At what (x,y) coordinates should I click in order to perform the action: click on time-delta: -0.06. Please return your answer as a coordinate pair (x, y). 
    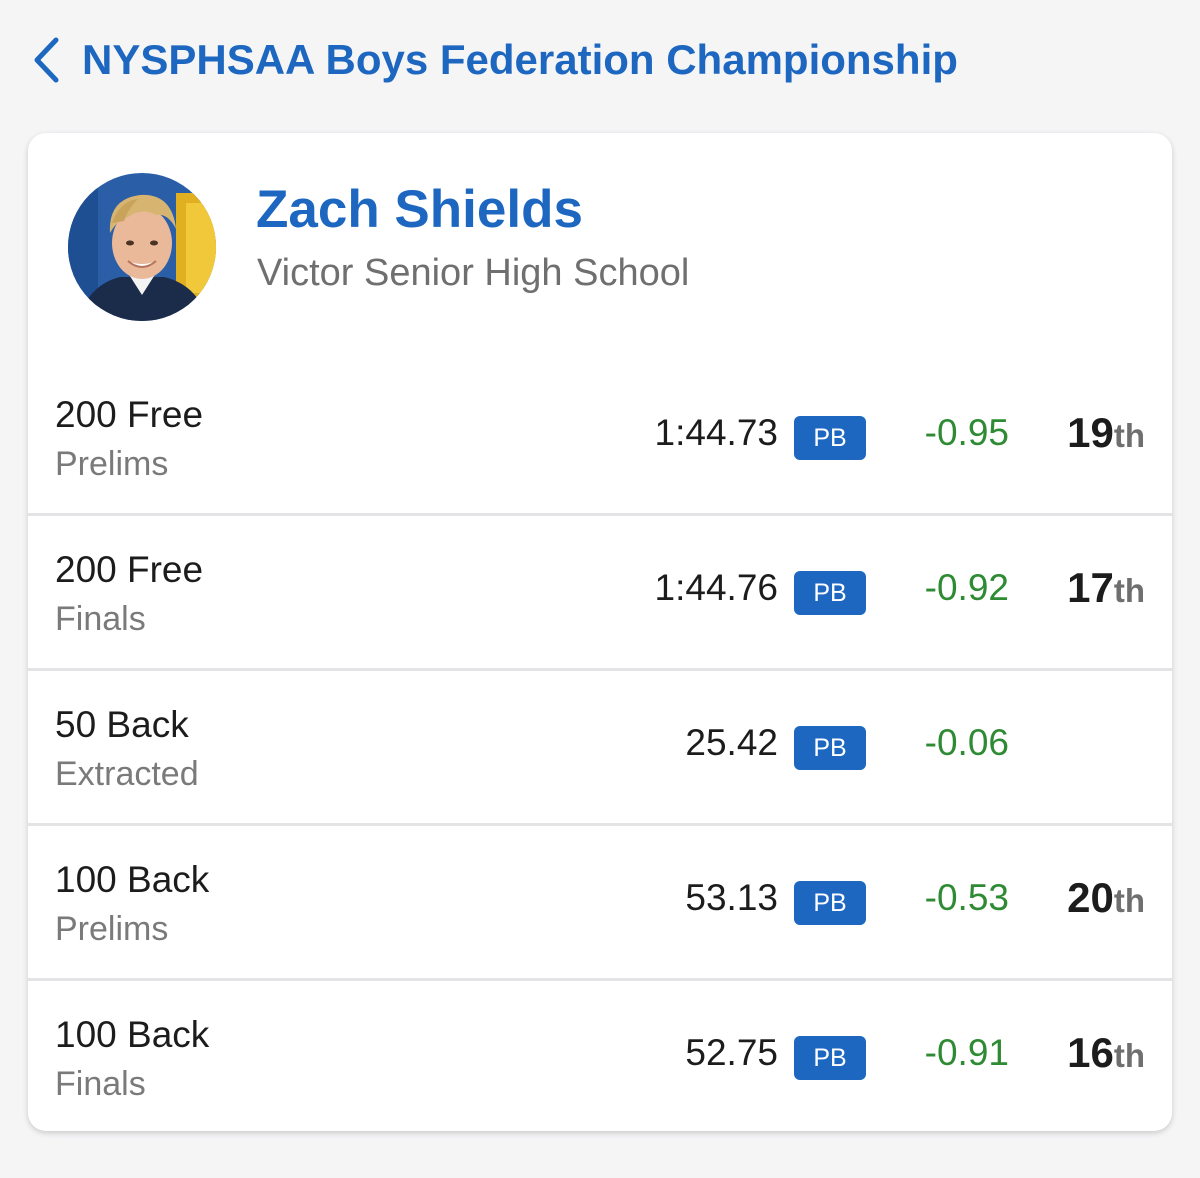
    Looking at the image, I should click on (966, 742).